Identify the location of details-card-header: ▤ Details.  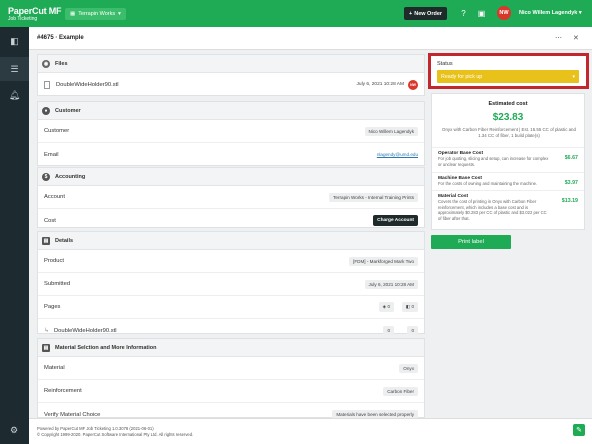
(231, 241).